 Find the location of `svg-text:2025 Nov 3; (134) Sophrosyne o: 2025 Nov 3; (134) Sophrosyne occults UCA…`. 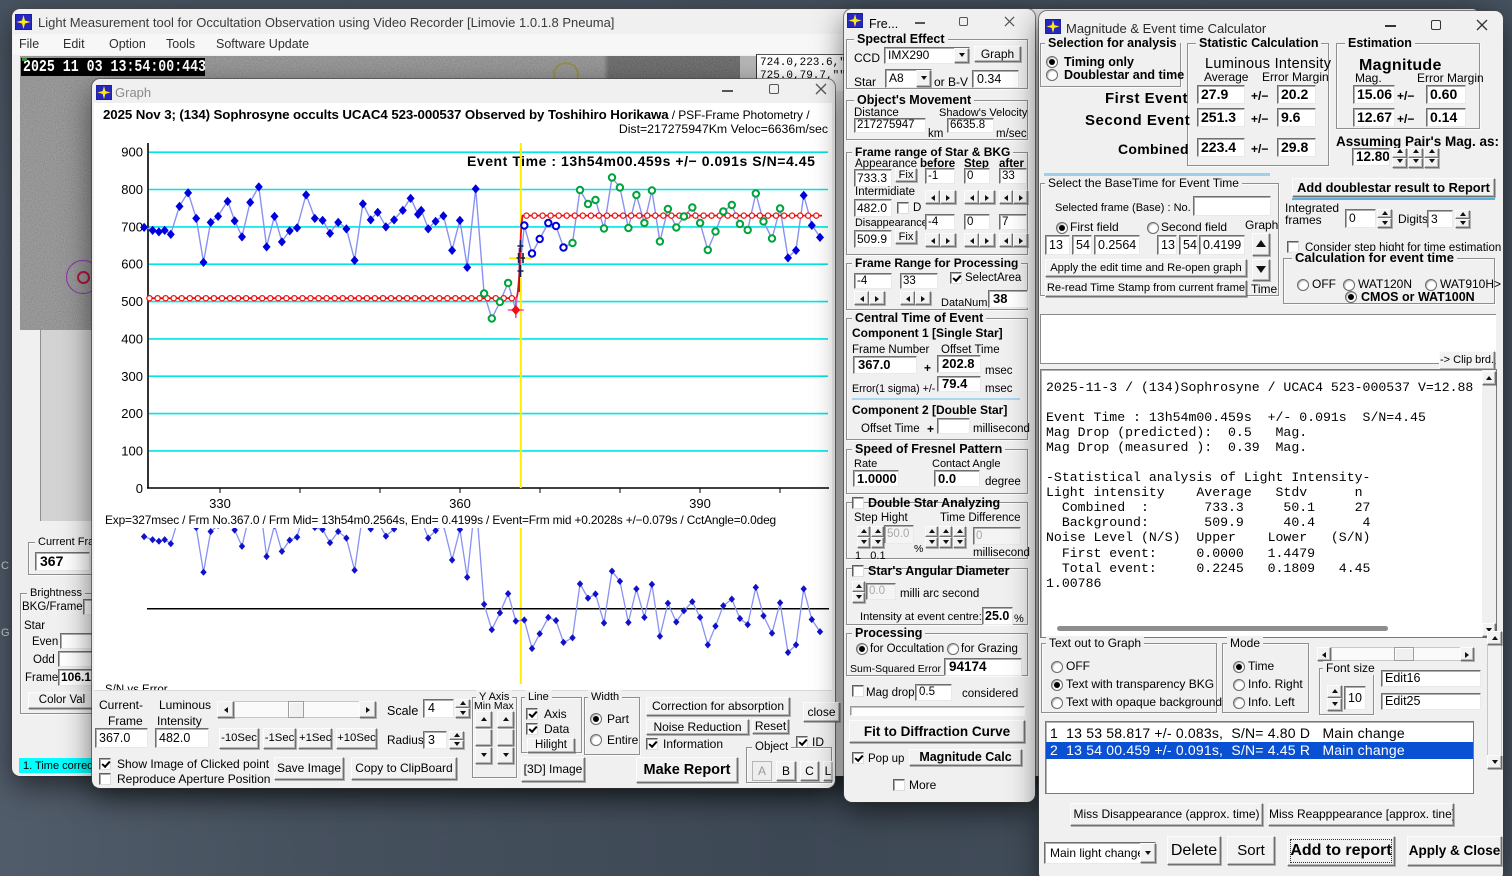

svg-text:2025 Nov 3; (134) Sophrosyne o: 2025 Nov 3; (134) Sophrosyne occults UCA… is located at coordinates (456, 114).